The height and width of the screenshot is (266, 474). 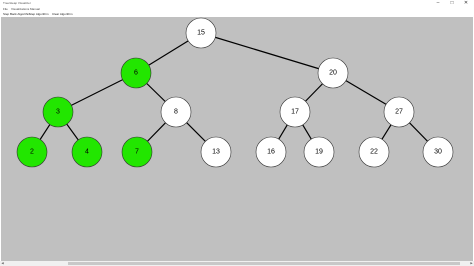 What do you see at coordinates (264, 263) in the screenshot?
I see `scrollbar-thumb` at bounding box center [264, 263].